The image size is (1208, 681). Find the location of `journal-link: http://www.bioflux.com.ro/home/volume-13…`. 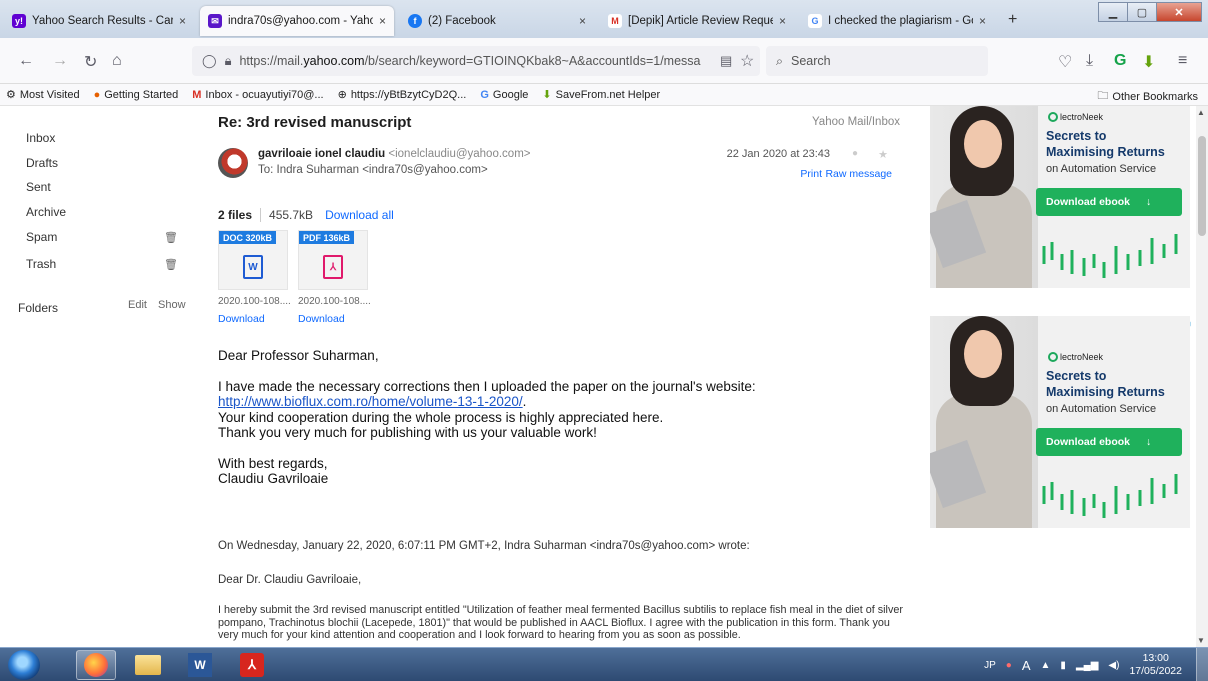

journal-link: http://www.bioflux.com.ro/home/volume-13… is located at coordinates (370, 401).